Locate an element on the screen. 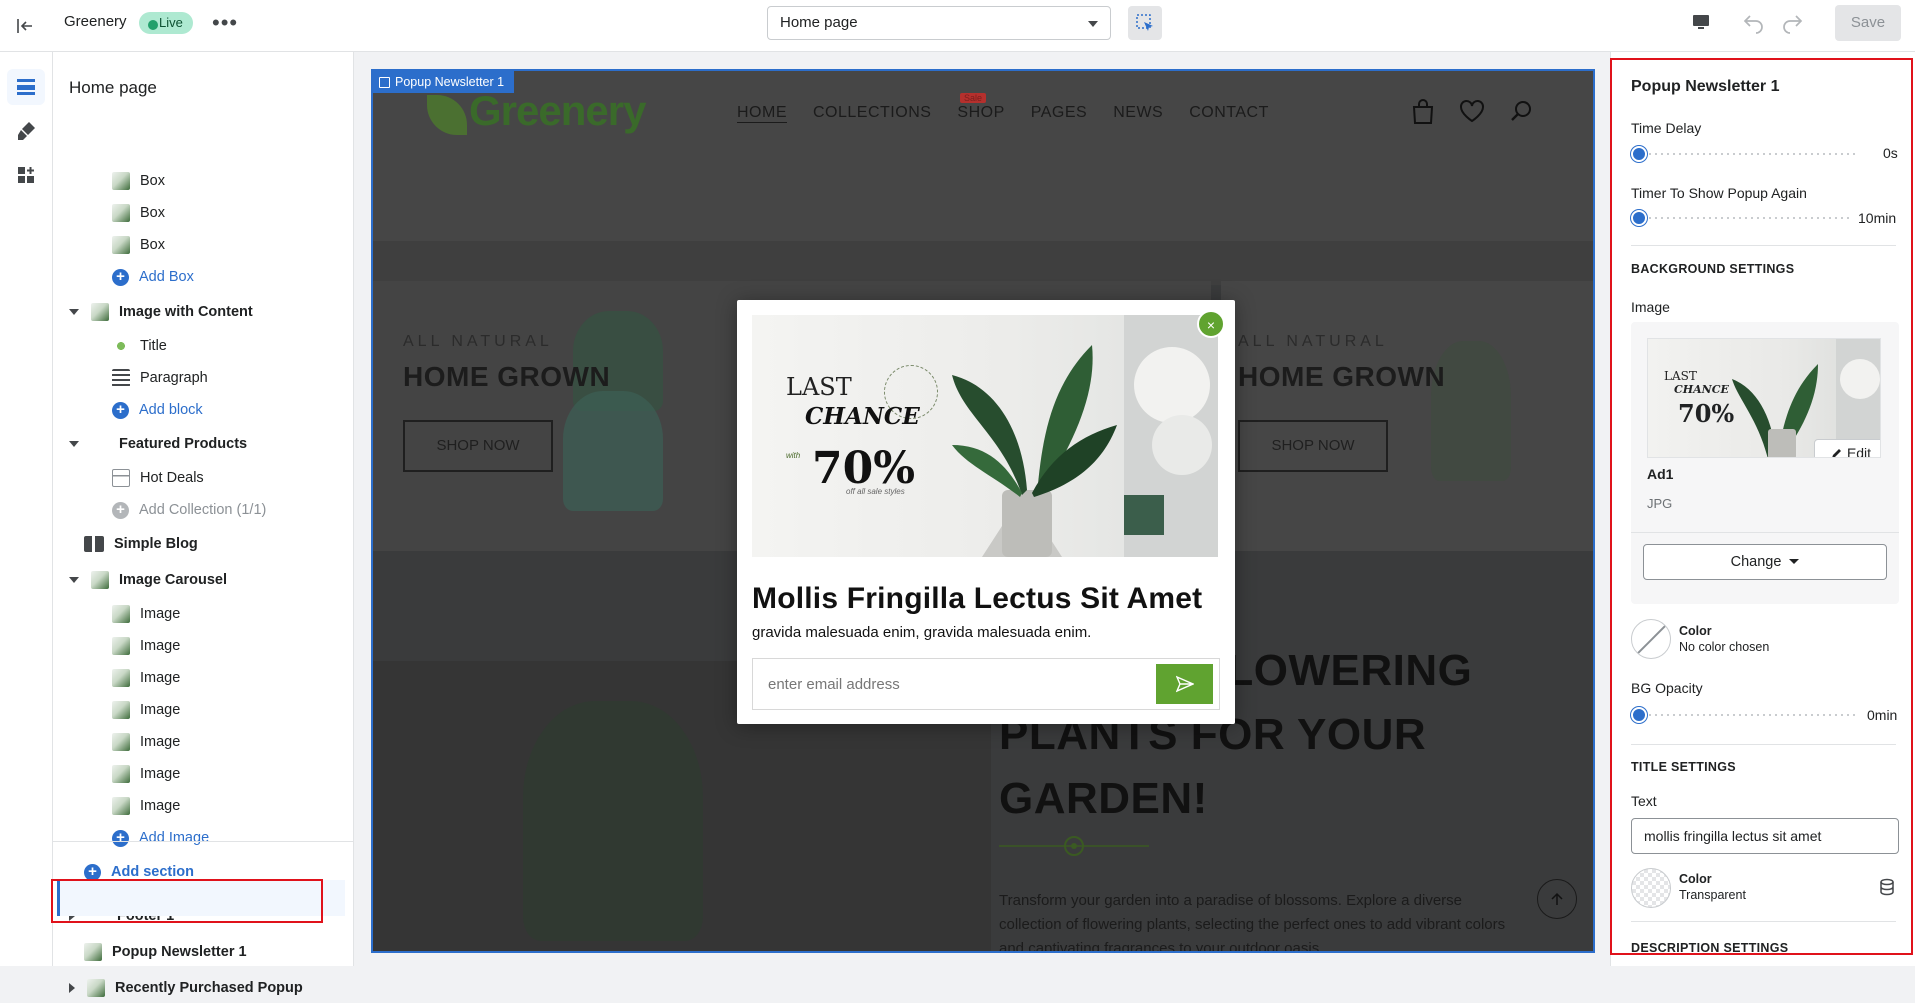  image-picker-card: LAST CHANCE 70% Edit Ad1 JPG Change is located at coordinates (1765, 463).